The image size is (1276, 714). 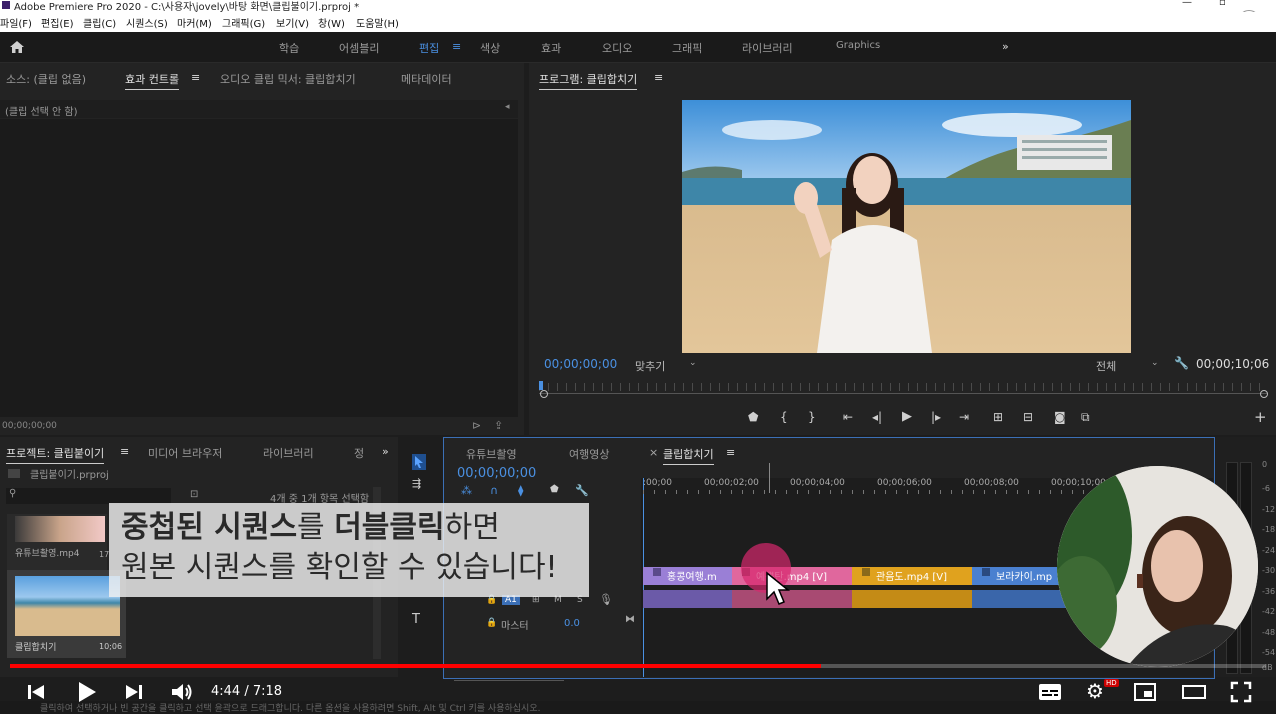 I want to click on menu-graphics: 그래픽(G), so click(x=243, y=22).